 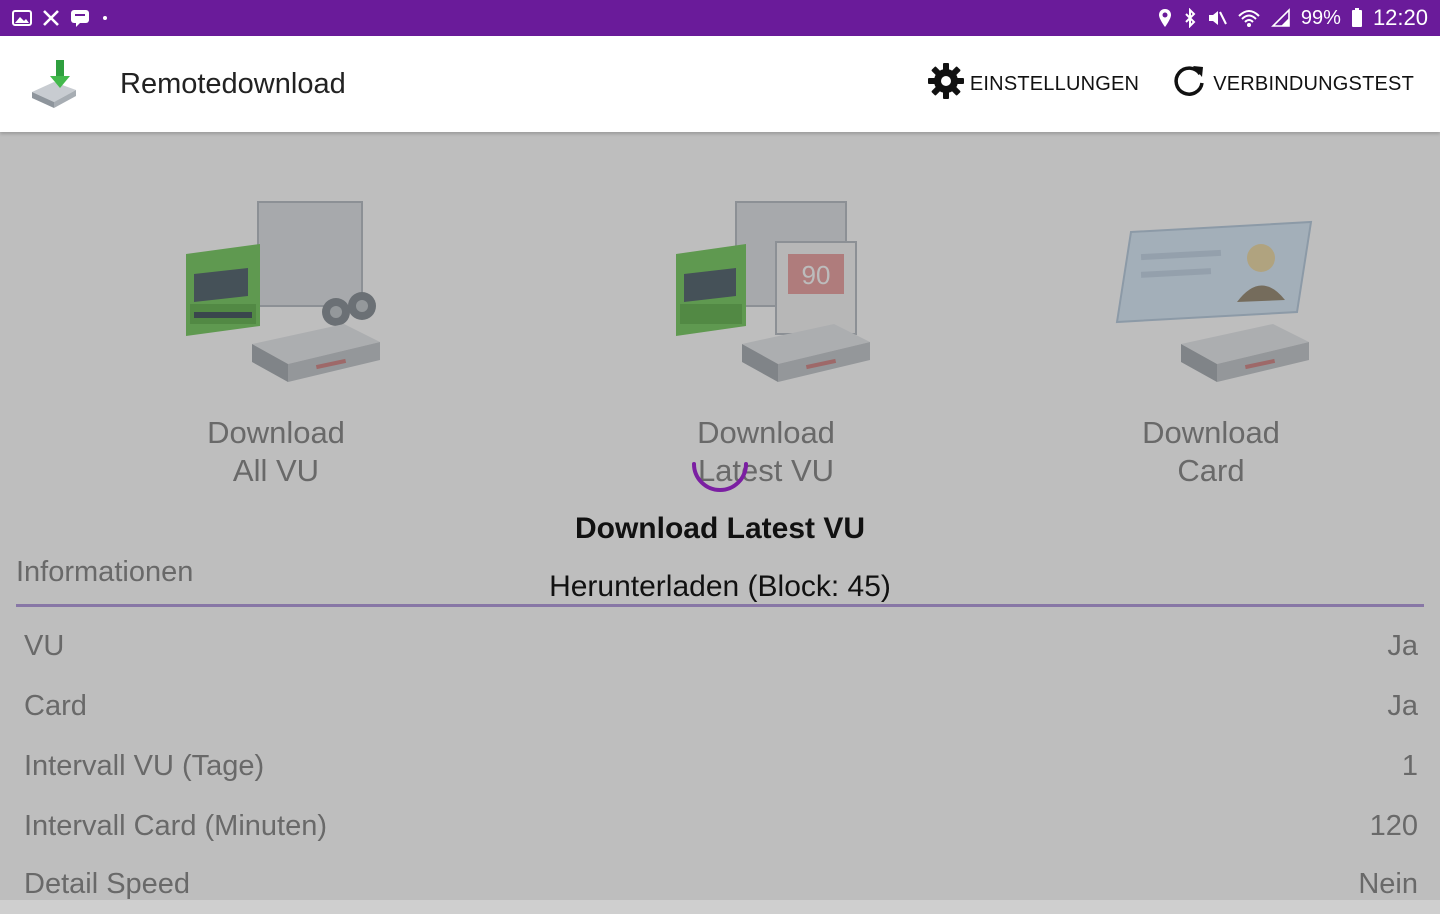 I want to click on dialog-message: Herunterladen (Block: 45), so click(x=720, y=586).